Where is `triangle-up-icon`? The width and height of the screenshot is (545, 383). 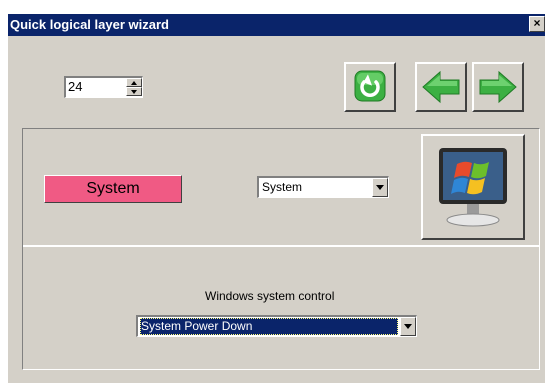 triangle-up-icon is located at coordinates (134, 83).